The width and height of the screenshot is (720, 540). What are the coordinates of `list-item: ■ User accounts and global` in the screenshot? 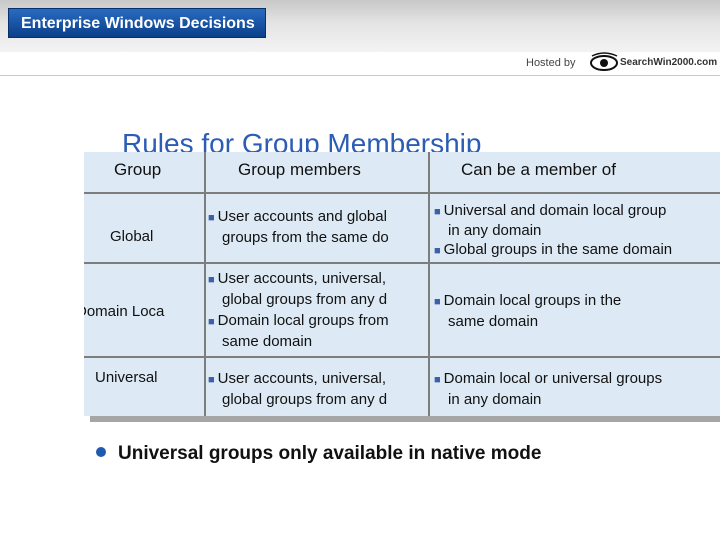 It's located at (297, 216).